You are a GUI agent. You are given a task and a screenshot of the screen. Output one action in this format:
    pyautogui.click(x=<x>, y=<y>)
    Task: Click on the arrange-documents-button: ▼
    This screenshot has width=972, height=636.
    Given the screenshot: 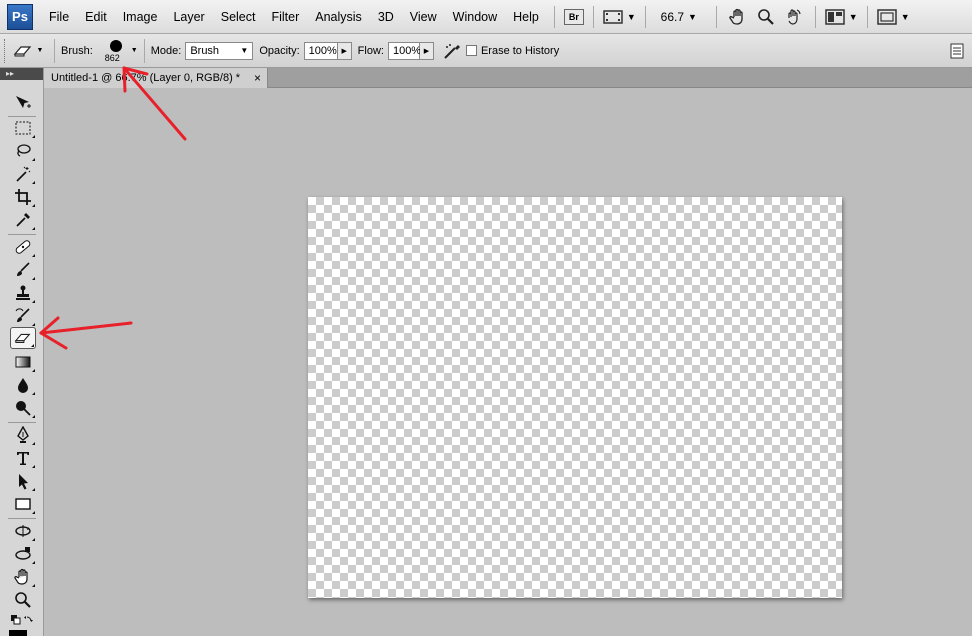 What is the action you would take?
    pyautogui.click(x=841, y=17)
    